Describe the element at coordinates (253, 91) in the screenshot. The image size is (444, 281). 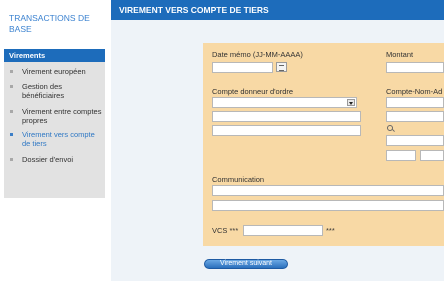
I see `account-label: Compte donneur d'ordre` at that location.